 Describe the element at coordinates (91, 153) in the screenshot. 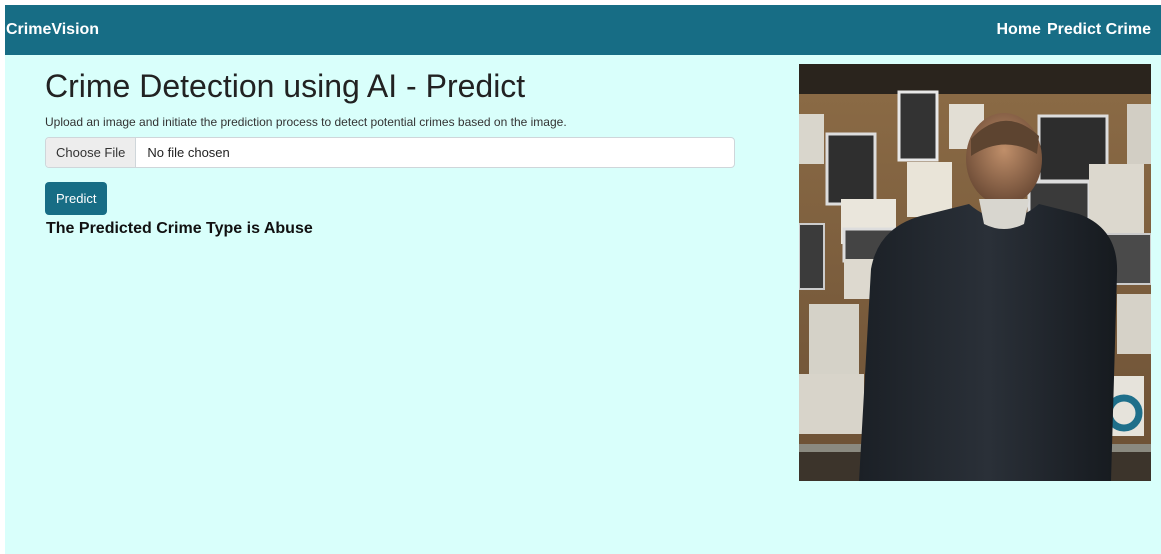

I see `choose-file-button: Choose File` at that location.